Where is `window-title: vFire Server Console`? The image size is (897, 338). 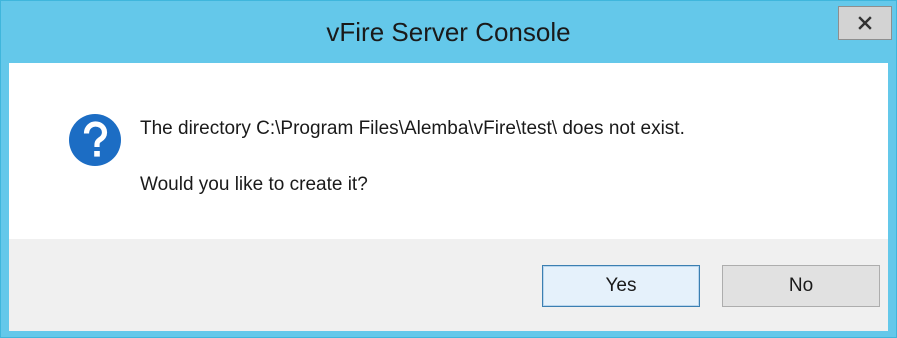 window-title: vFire Server Console is located at coordinates (448, 32).